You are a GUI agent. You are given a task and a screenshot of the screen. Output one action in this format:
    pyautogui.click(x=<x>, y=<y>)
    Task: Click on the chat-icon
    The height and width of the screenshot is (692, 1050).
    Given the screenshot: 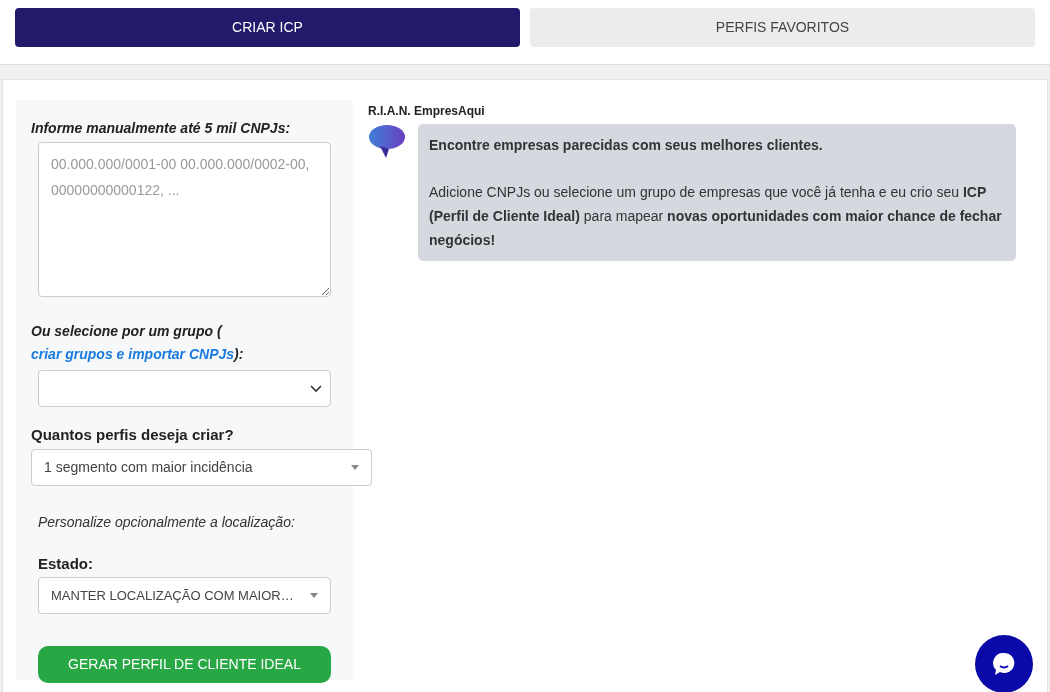 What is the action you would take?
    pyautogui.click(x=1004, y=664)
    